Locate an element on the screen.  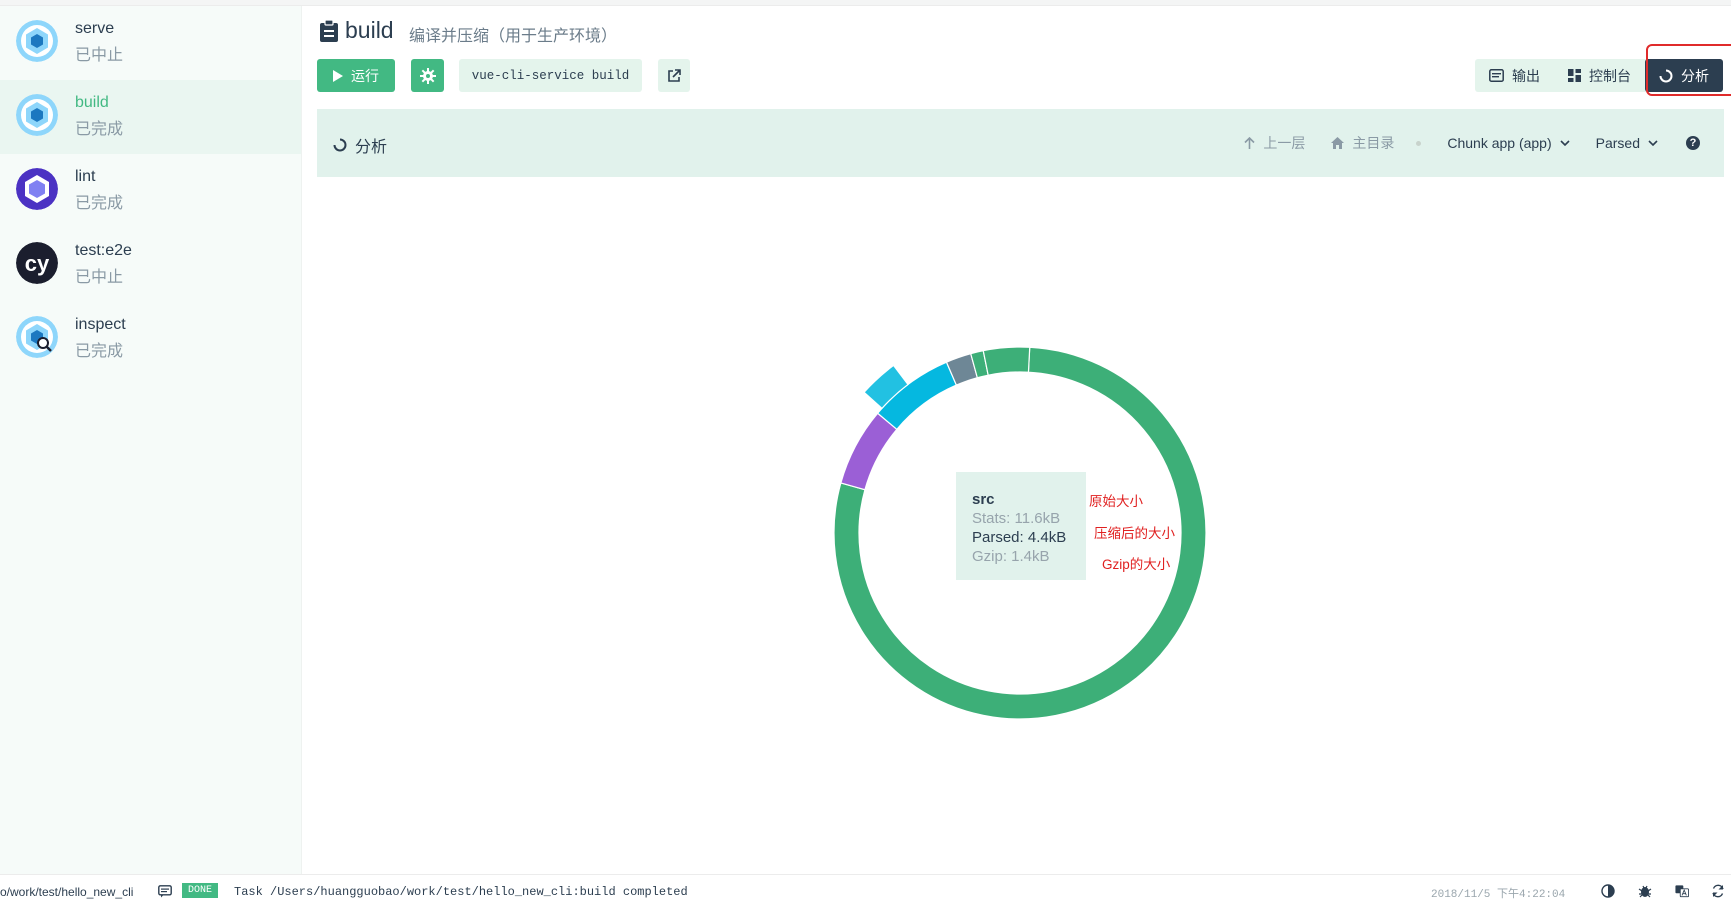
cypress-logo-text: cy is located at coordinates (37, 263).